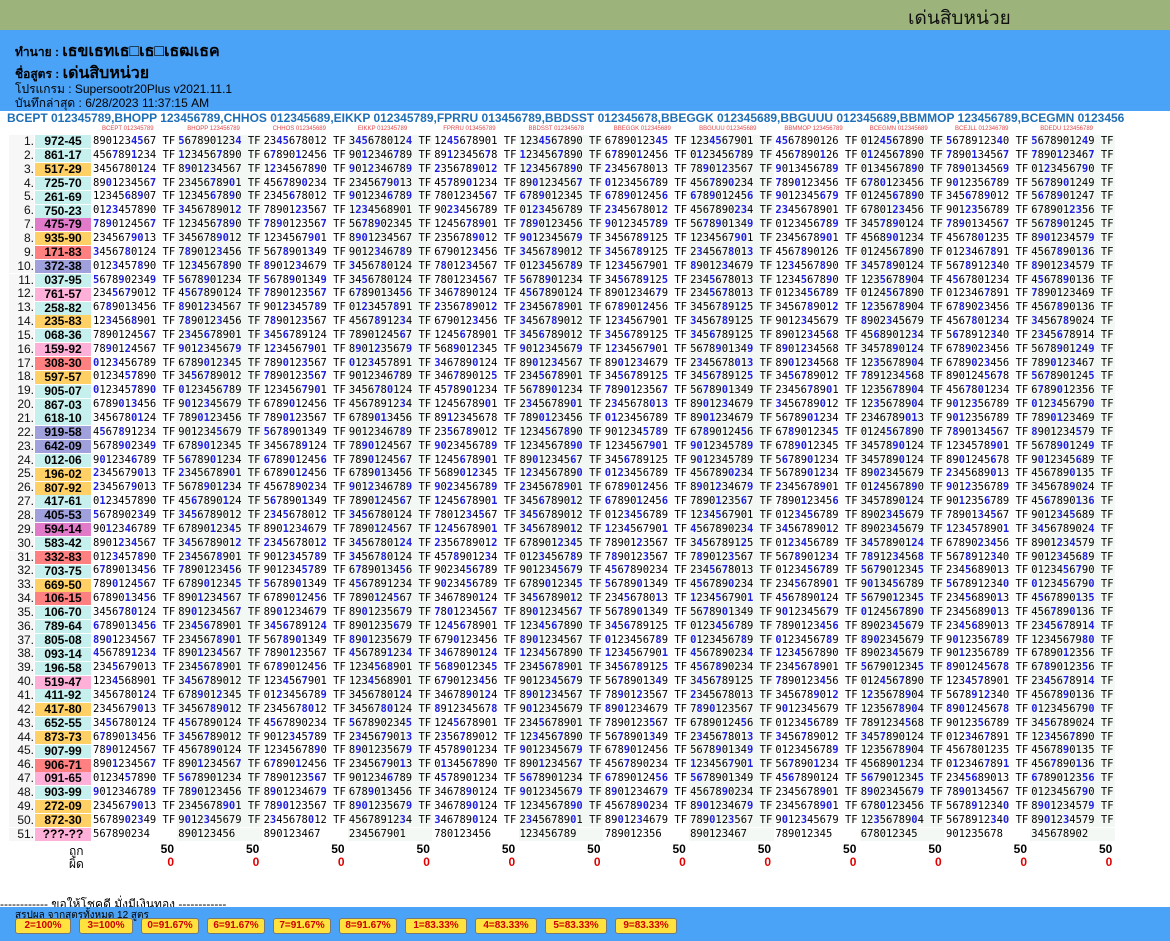  What do you see at coordinates (21, 446) in the screenshot?
I see `row-number: 23.` at bounding box center [21, 446].